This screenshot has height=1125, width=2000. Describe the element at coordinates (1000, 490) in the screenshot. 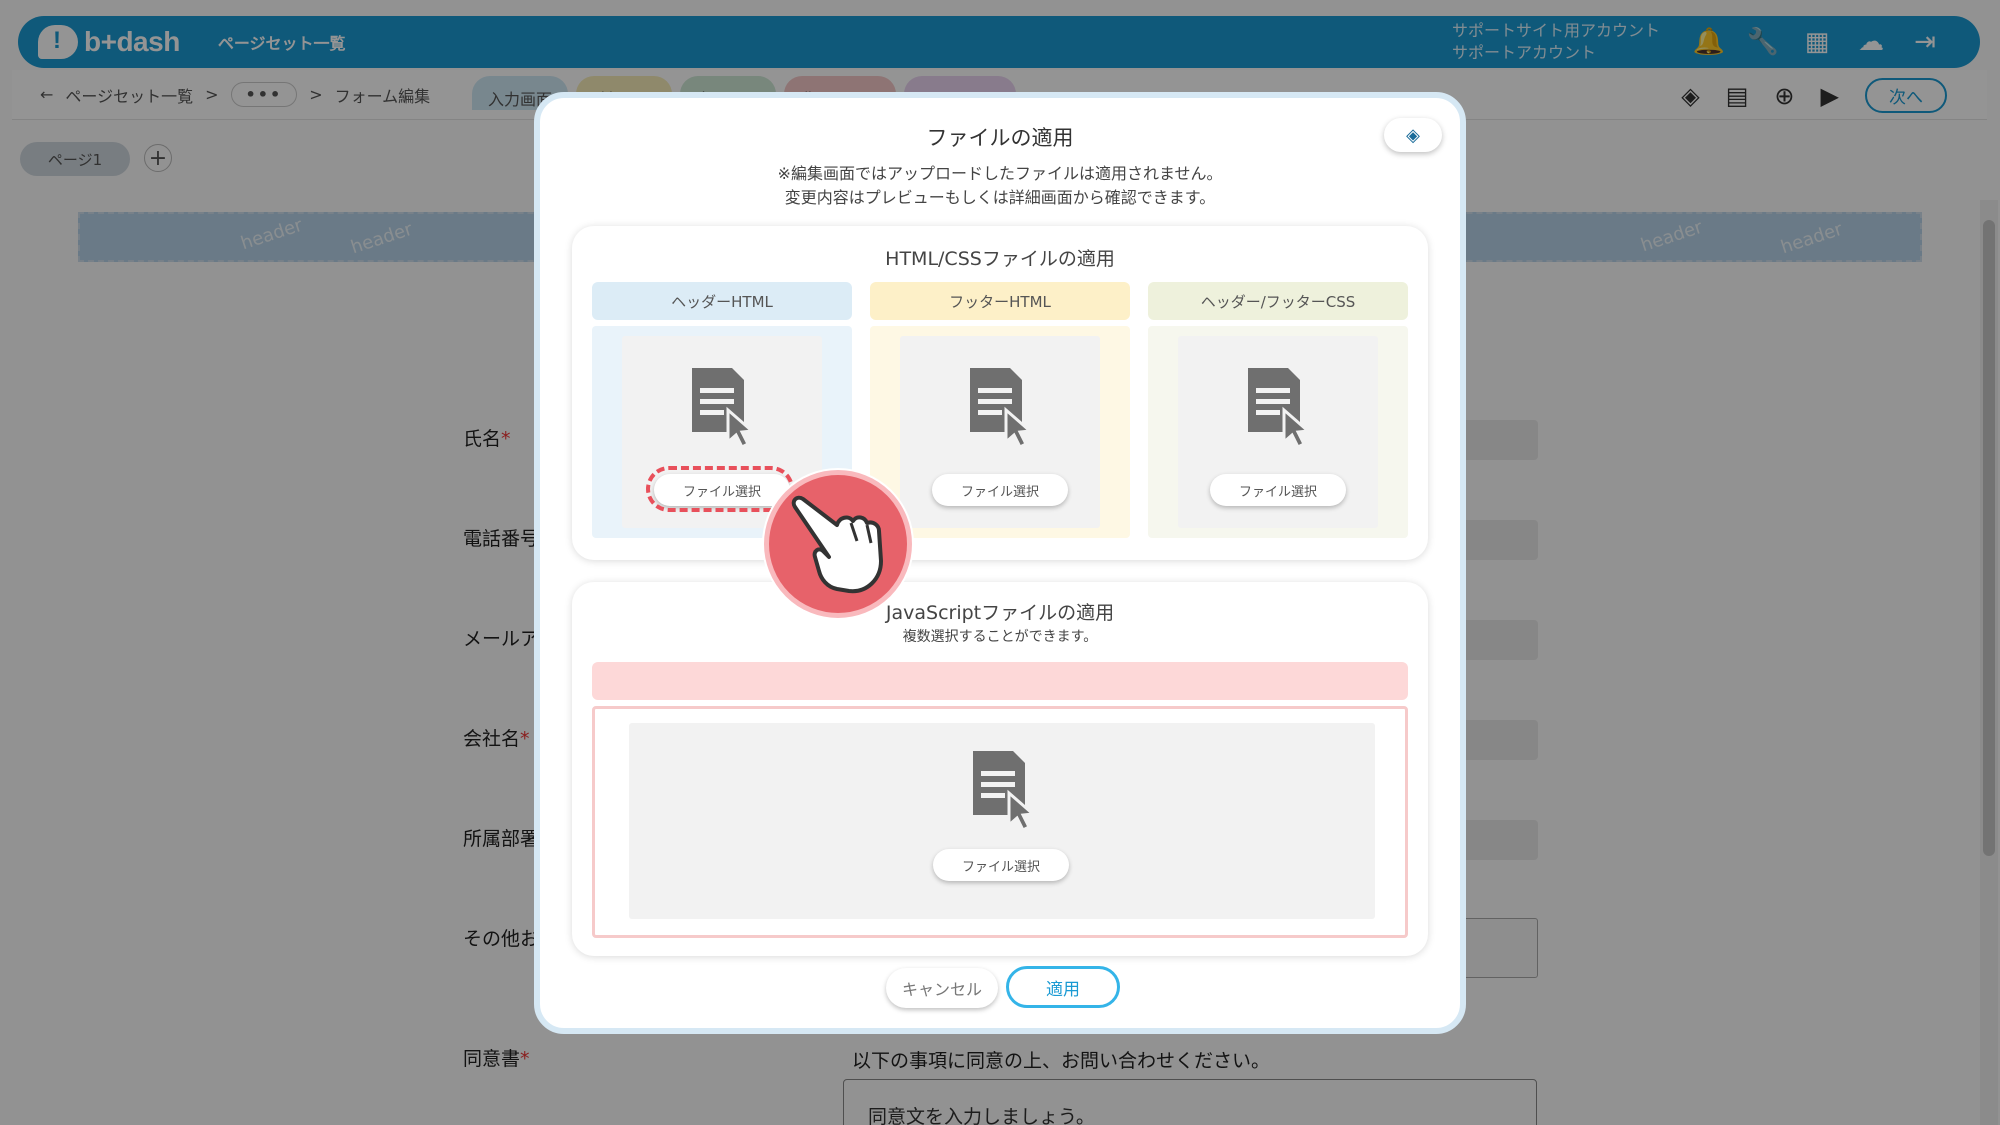

I see `footer-html-file-select-button: ファイル選択` at that location.